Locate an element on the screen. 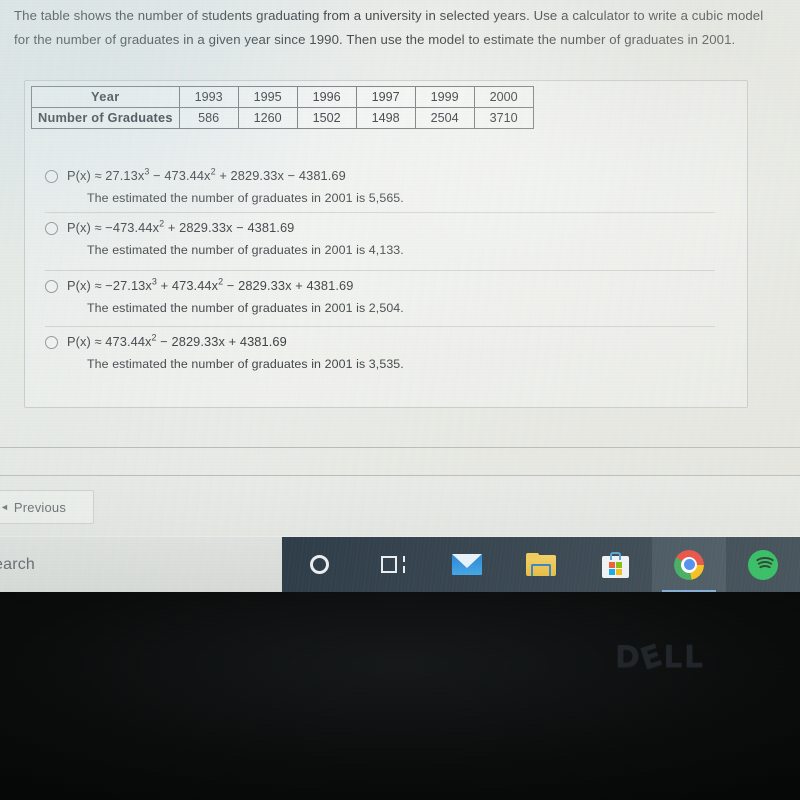 This screenshot has width=800, height=800. table-row-header-year: Year is located at coordinates (105, 97).